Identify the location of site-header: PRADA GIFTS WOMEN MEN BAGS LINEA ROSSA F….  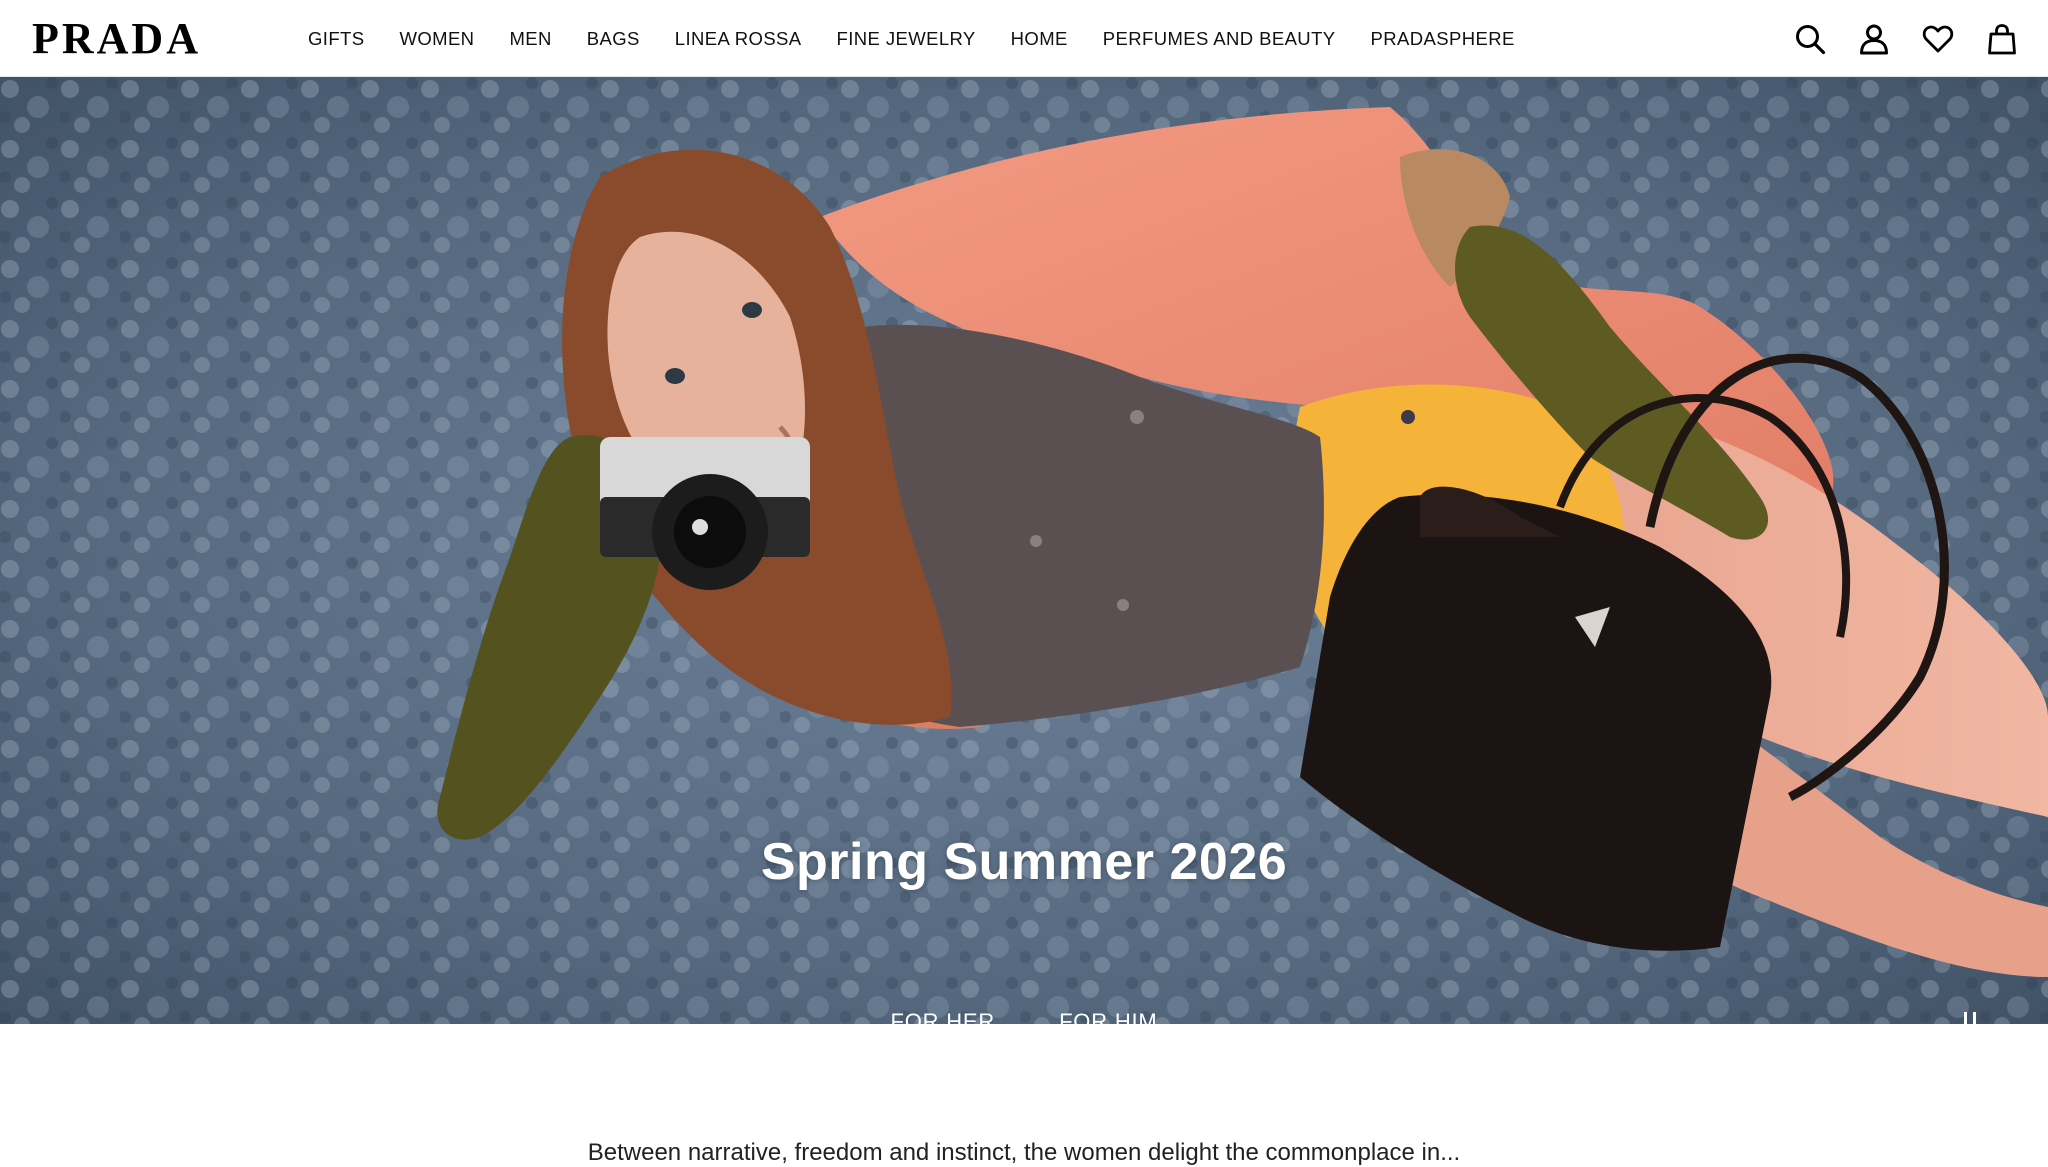
(1024, 38).